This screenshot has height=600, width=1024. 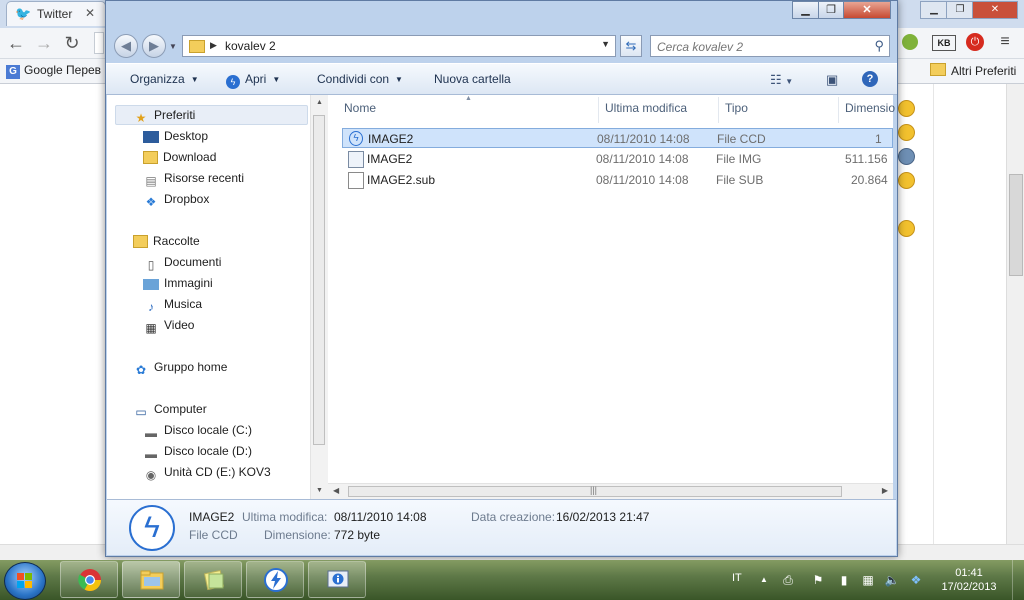 What do you see at coordinates (213, 579) in the screenshot?
I see `taskbar-sticky-notes` at bounding box center [213, 579].